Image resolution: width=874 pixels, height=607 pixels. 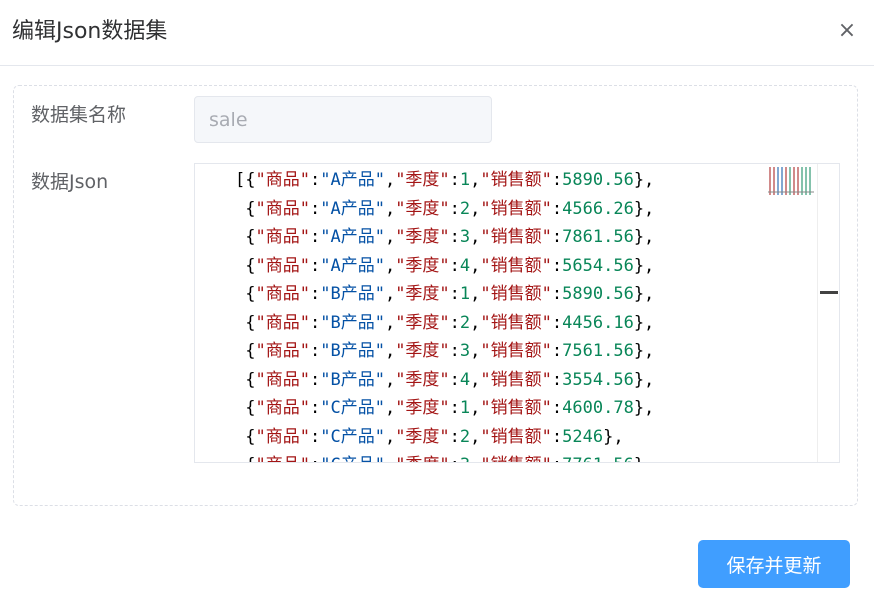 What do you see at coordinates (352, 208) in the screenshot?
I see `json-string-value: "A产品"` at bounding box center [352, 208].